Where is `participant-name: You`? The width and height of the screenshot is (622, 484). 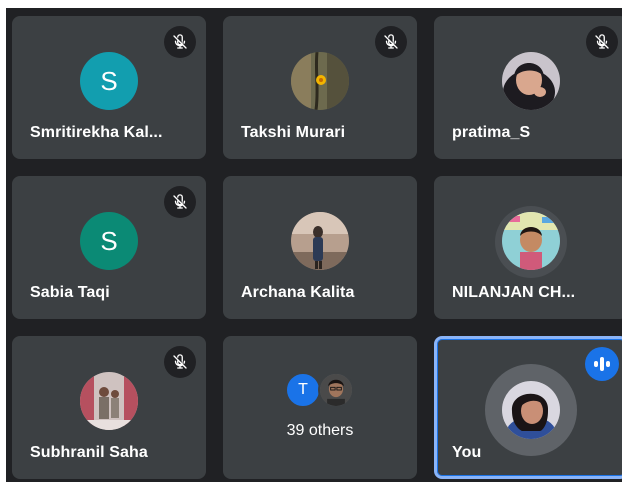
participant-name: You is located at coordinates (467, 452).